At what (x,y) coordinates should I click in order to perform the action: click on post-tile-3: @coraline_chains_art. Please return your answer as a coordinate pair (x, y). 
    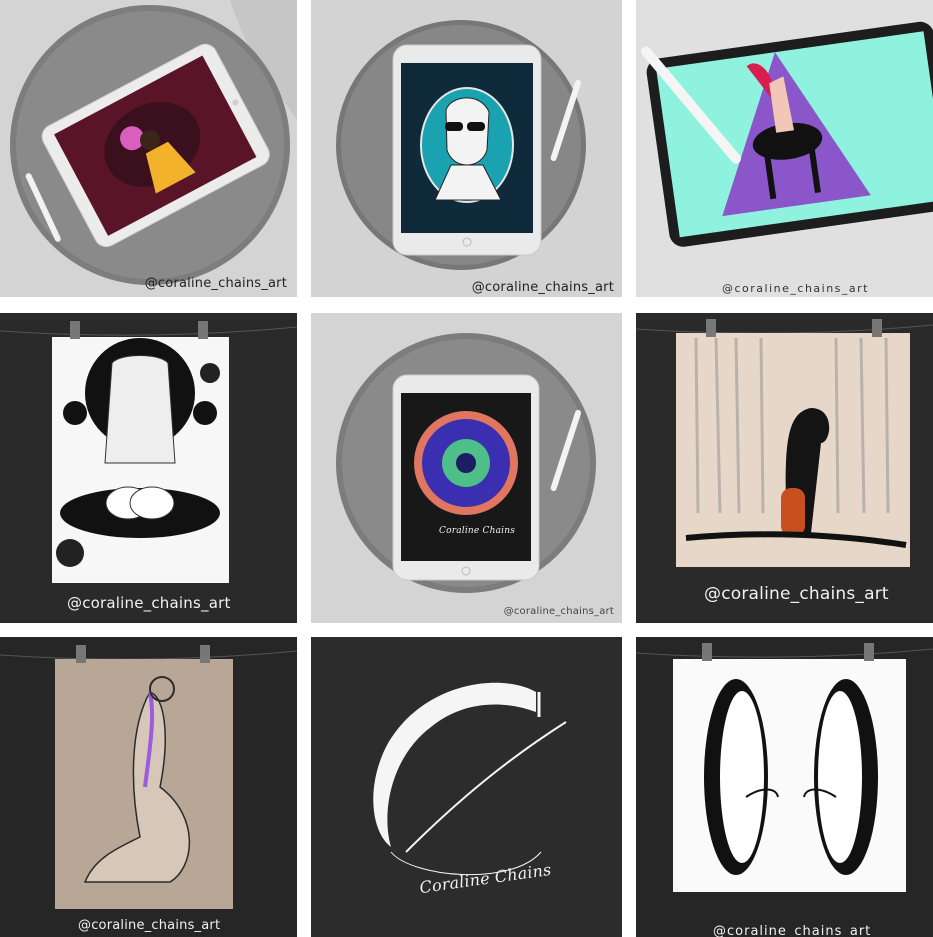
    Looking at the image, I should click on (784, 148).